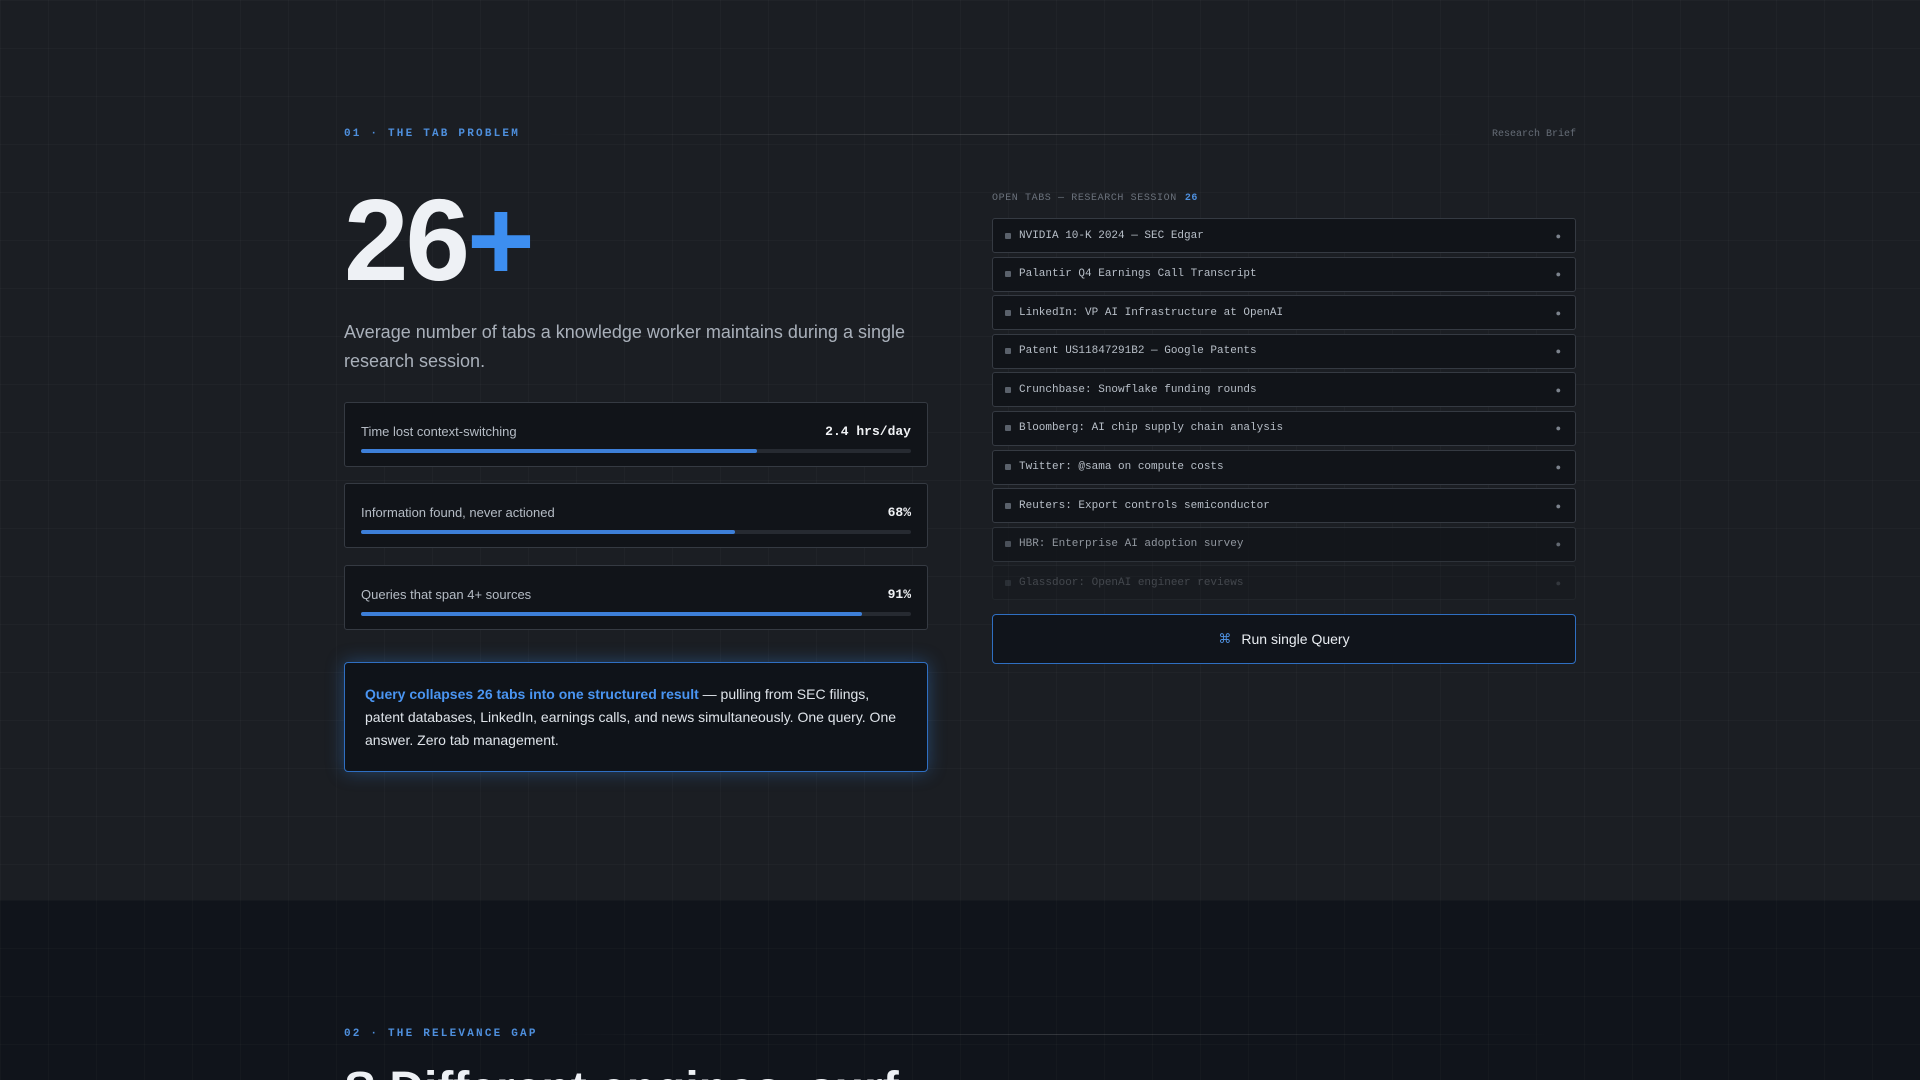 This screenshot has height=1080, width=1920. I want to click on tab-title: Twitter: @sama on compute costs, so click(1121, 467).